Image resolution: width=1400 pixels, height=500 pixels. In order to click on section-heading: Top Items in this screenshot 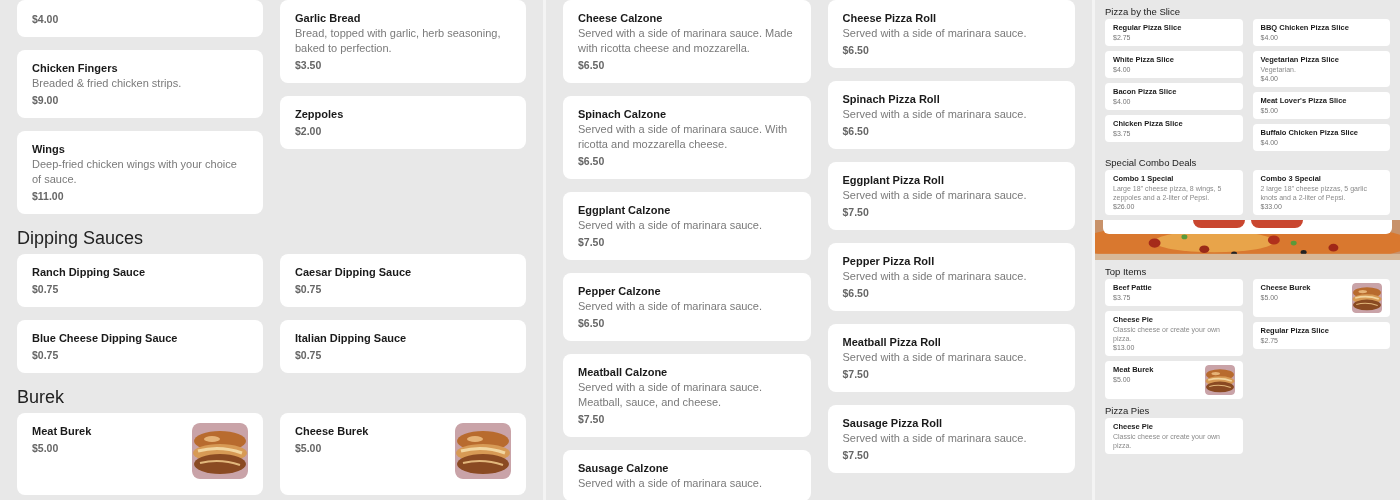, I will do `click(1126, 271)`.